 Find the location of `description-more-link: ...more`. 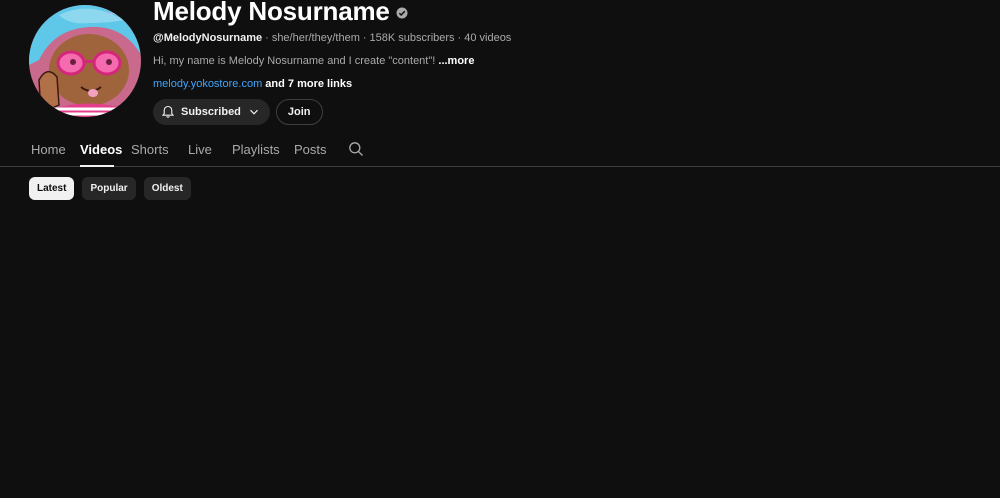

description-more-link: ...more is located at coordinates (456, 61).